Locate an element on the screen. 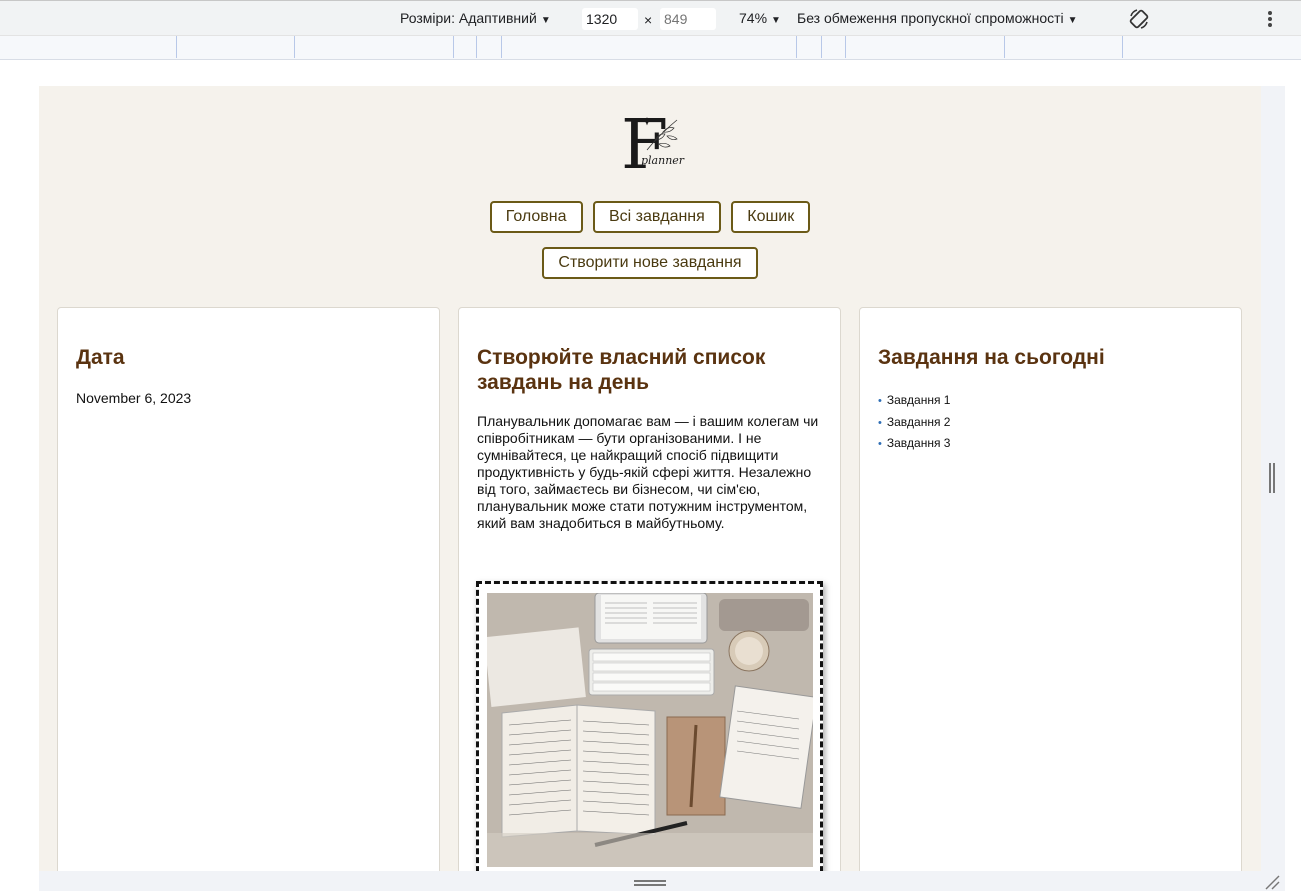 The width and height of the screenshot is (1301, 891). desk-photo-frame is located at coordinates (649, 726).